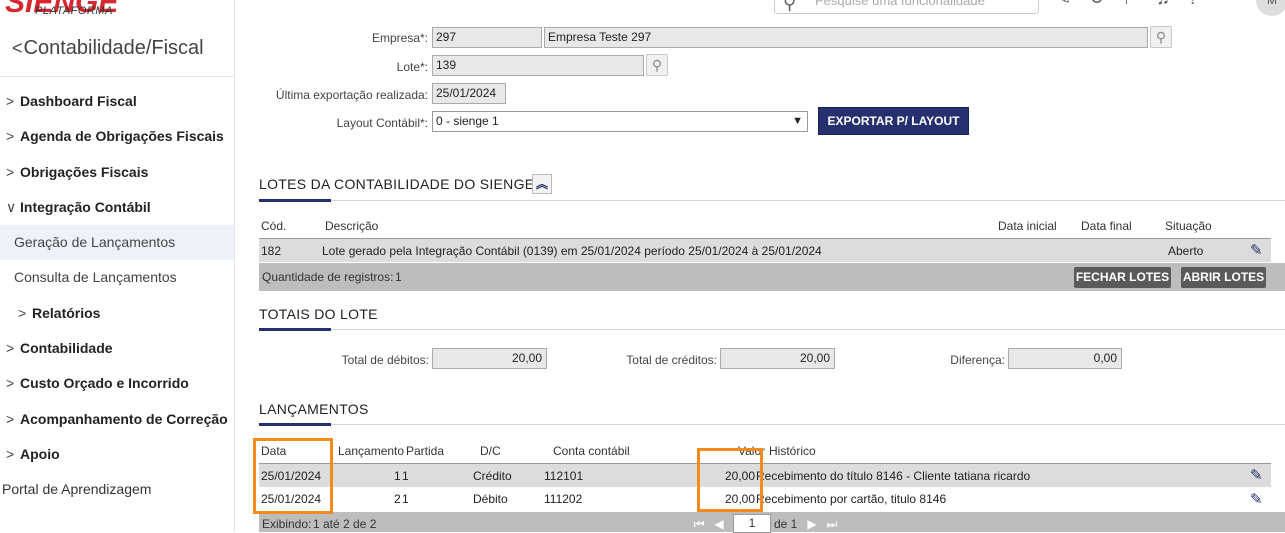 The image size is (1285, 533). Describe the element at coordinates (293, 476) in the screenshot. I see `highlight-data-column` at that location.